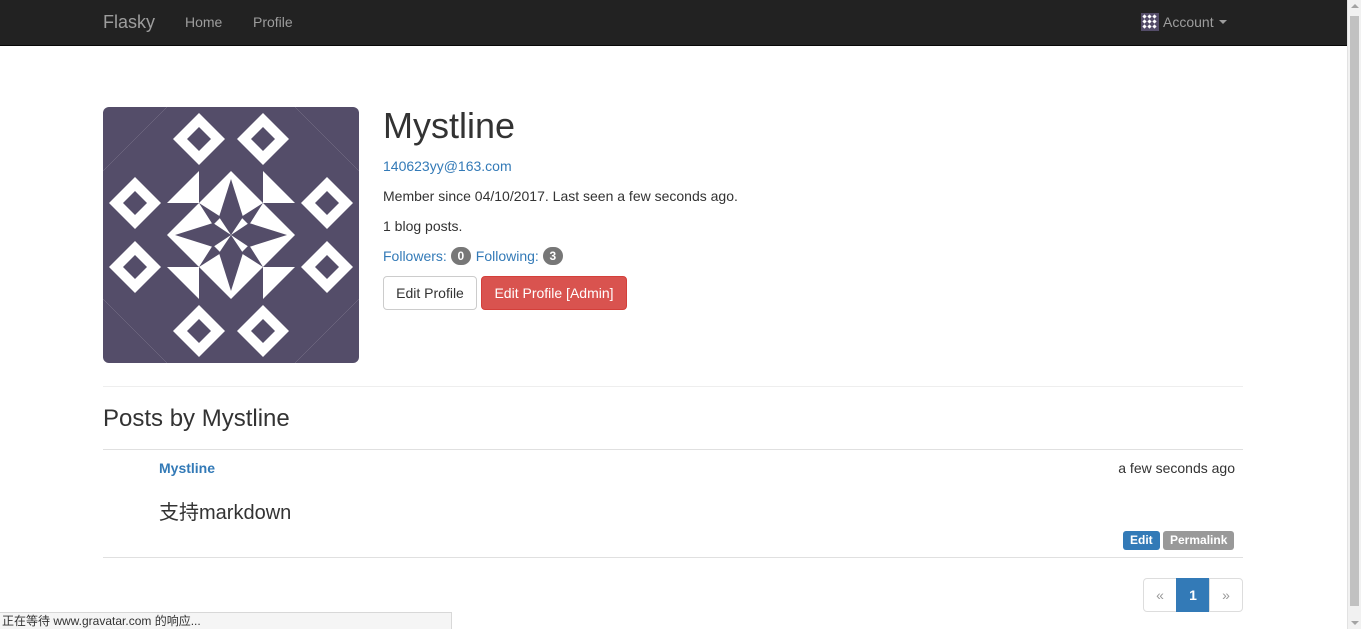  I want to click on post-body: 支持markdown, so click(225, 513).